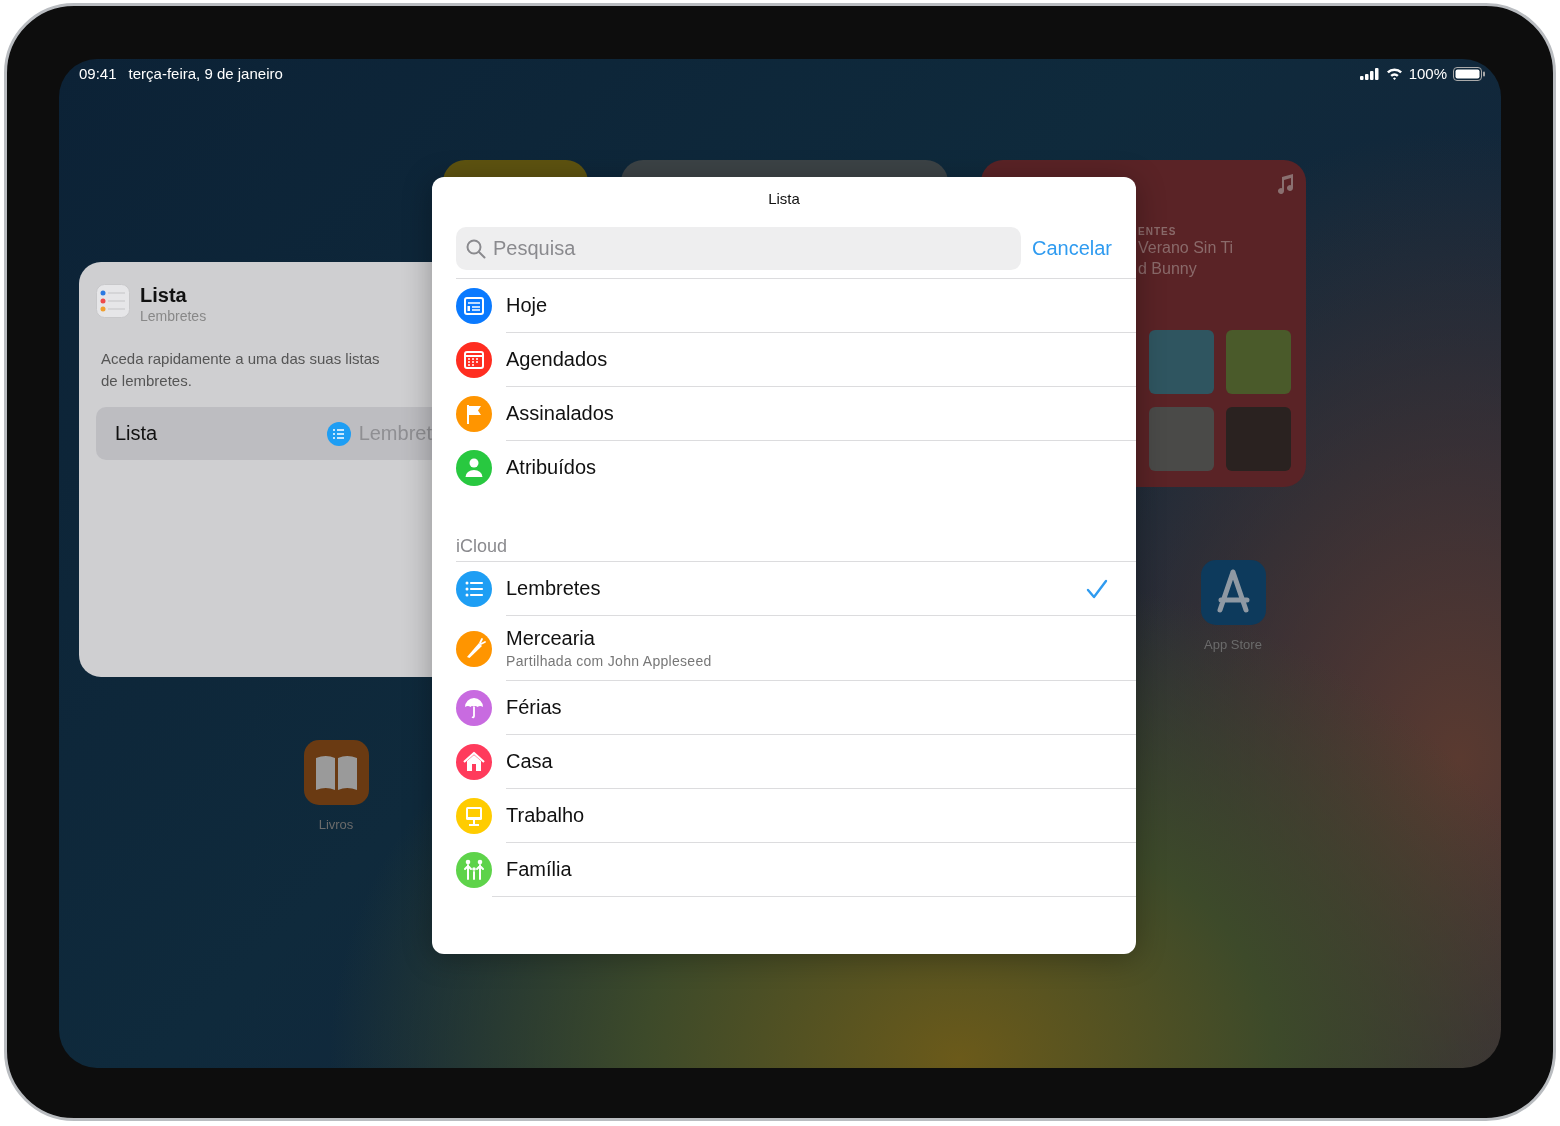 This screenshot has width=1560, height=1126. What do you see at coordinates (796, 589) in the screenshot?
I see `list-row: Lembretes` at bounding box center [796, 589].